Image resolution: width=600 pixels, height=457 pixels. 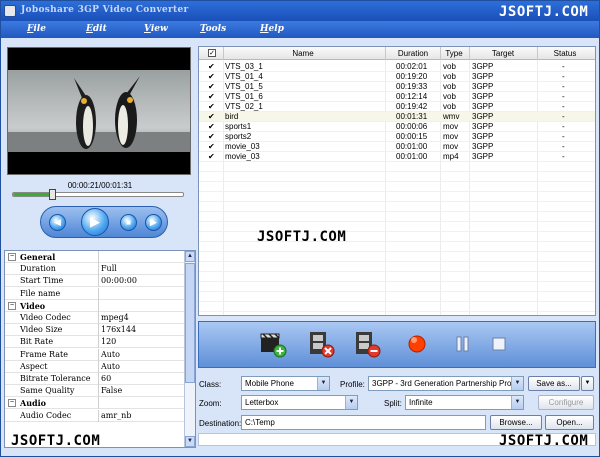 What do you see at coordinates (463, 344) in the screenshot?
I see `pause-icon` at bounding box center [463, 344].